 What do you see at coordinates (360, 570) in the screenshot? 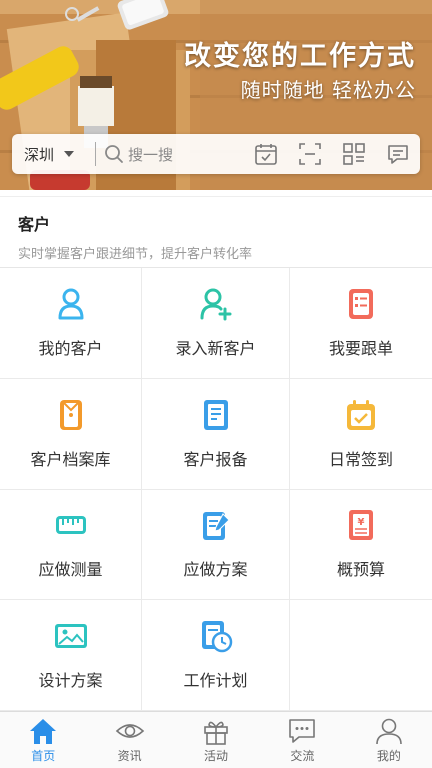
I see `grid-item-label: 概预算` at bounding box center [360, 570].